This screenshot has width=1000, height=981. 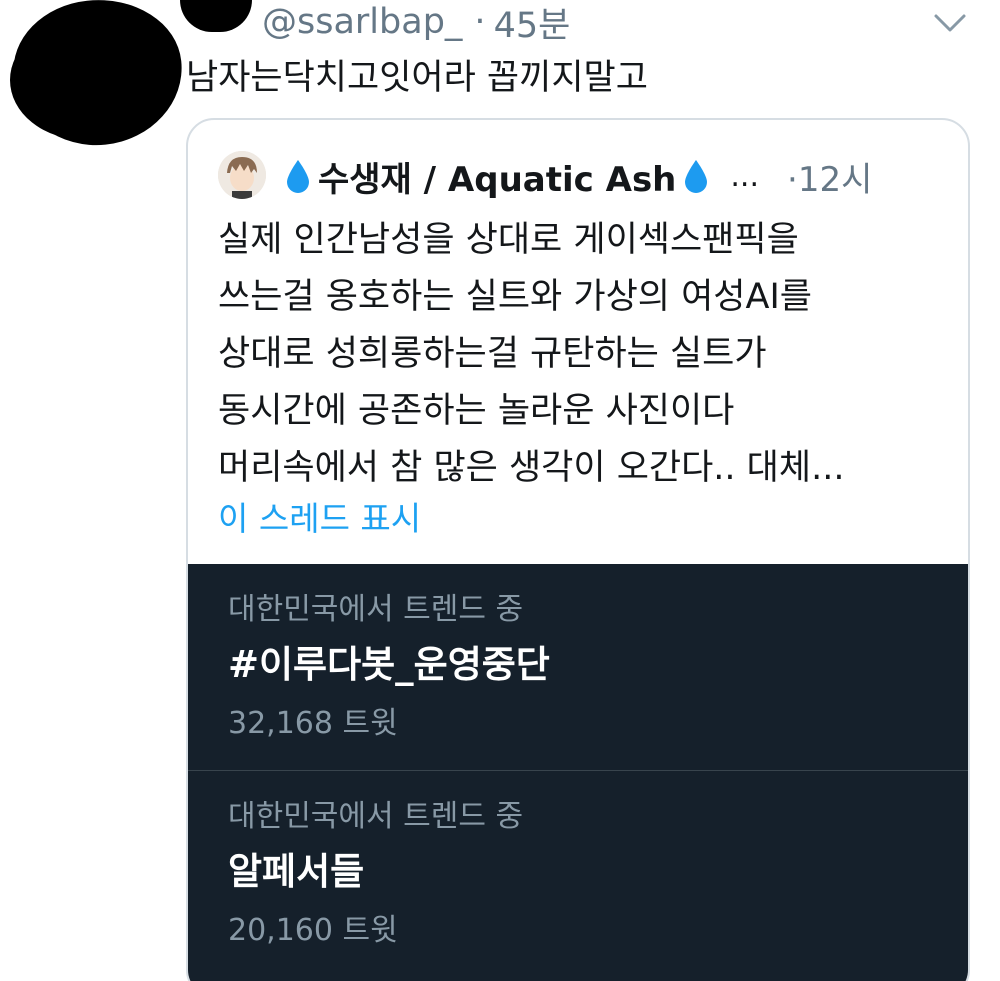 I want to click on quoted-time-value: 12시, so click(x=835, y=179).